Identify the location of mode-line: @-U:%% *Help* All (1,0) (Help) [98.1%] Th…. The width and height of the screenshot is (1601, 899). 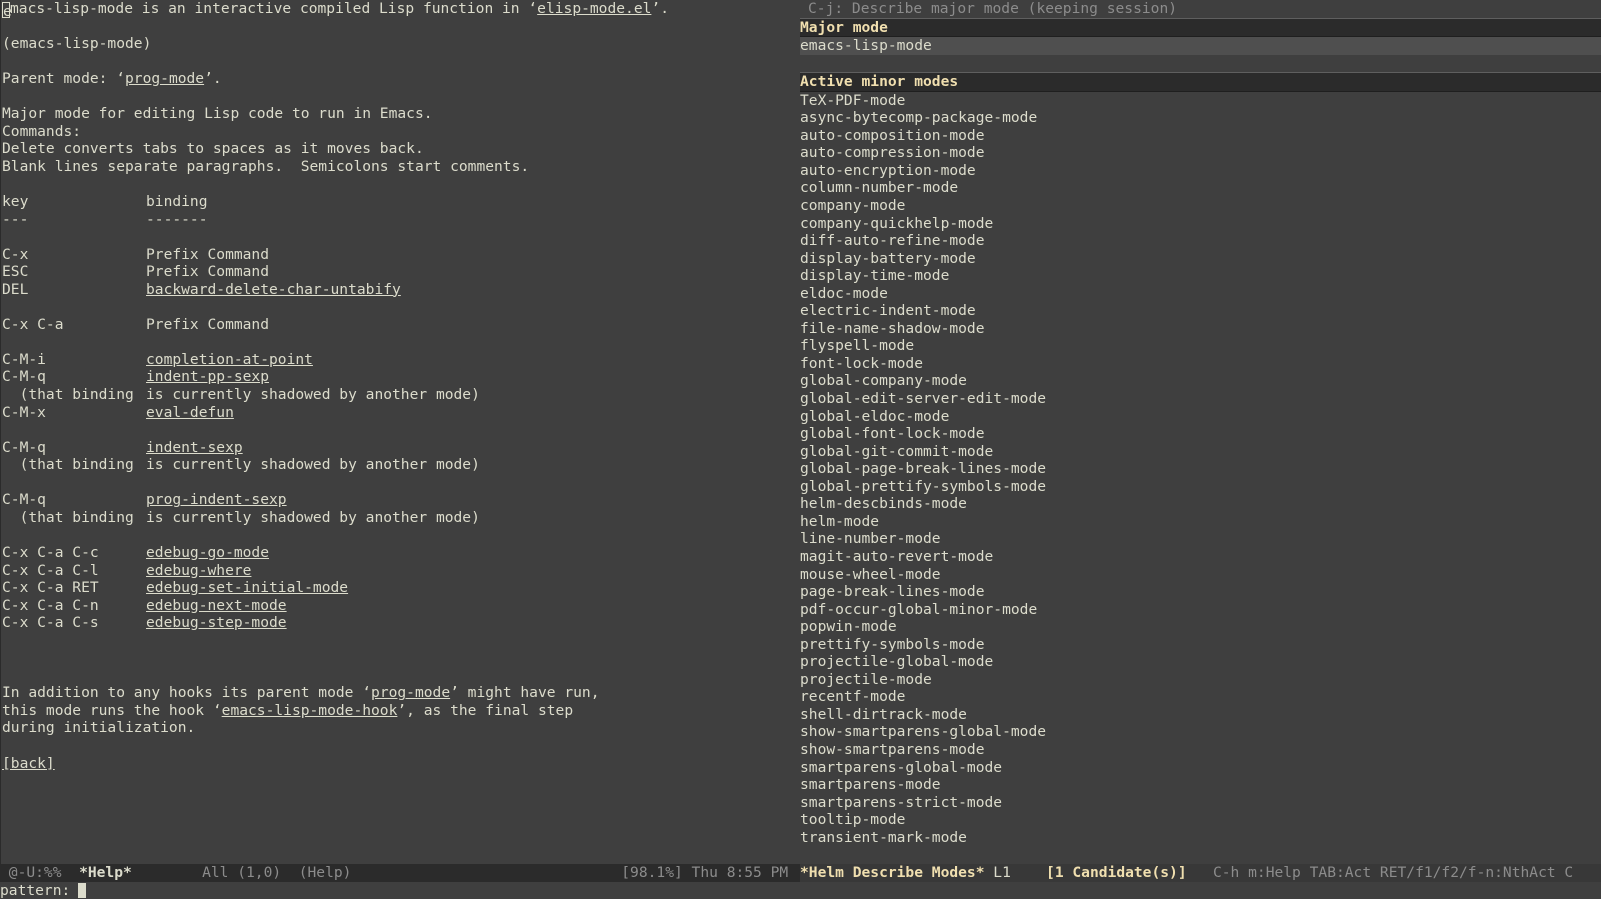
(800, 873).